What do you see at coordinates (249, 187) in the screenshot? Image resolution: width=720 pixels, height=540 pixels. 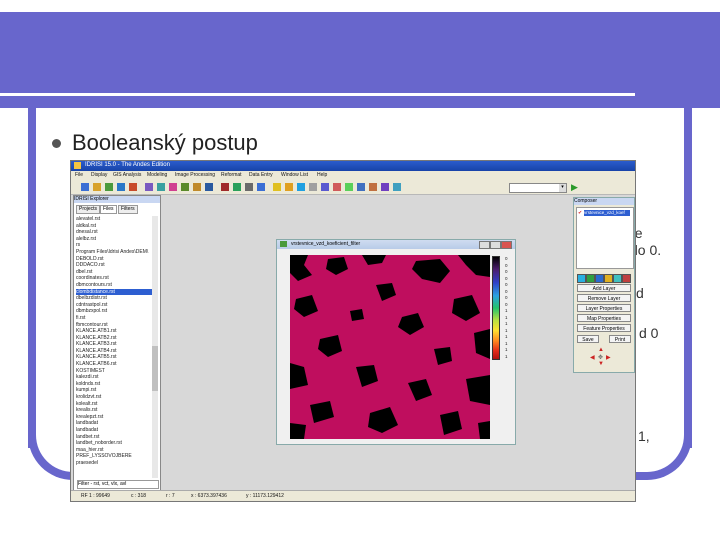 I see `delete-icon` at bounding box center [249, 187].